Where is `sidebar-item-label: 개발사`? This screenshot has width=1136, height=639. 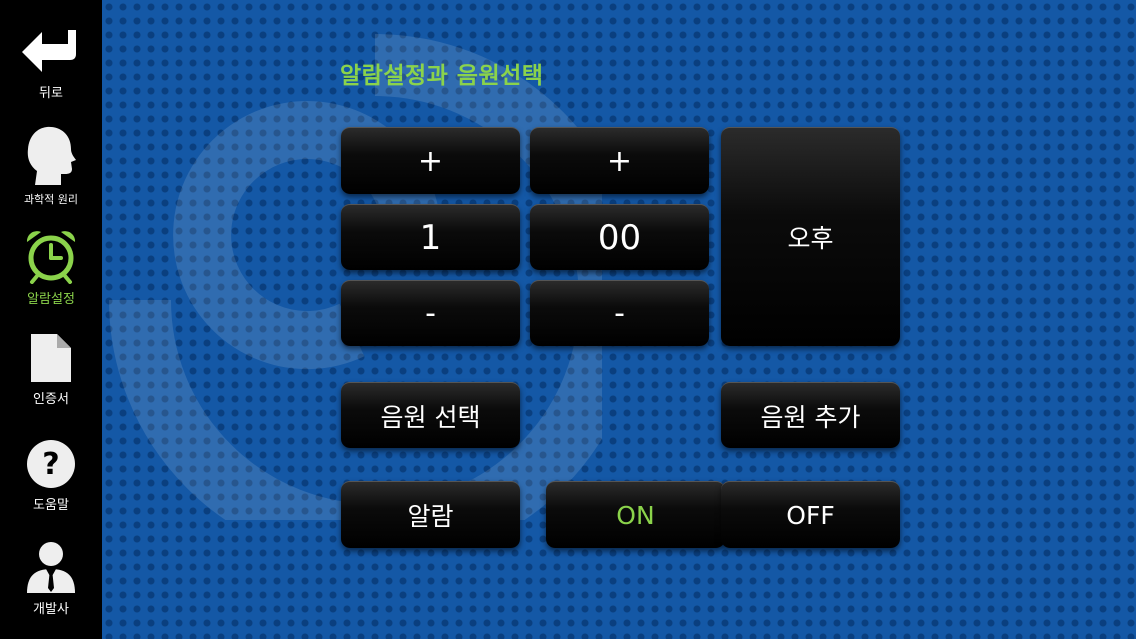
sidebar-item-label: 개발사 is located at coordinates (51, 609).